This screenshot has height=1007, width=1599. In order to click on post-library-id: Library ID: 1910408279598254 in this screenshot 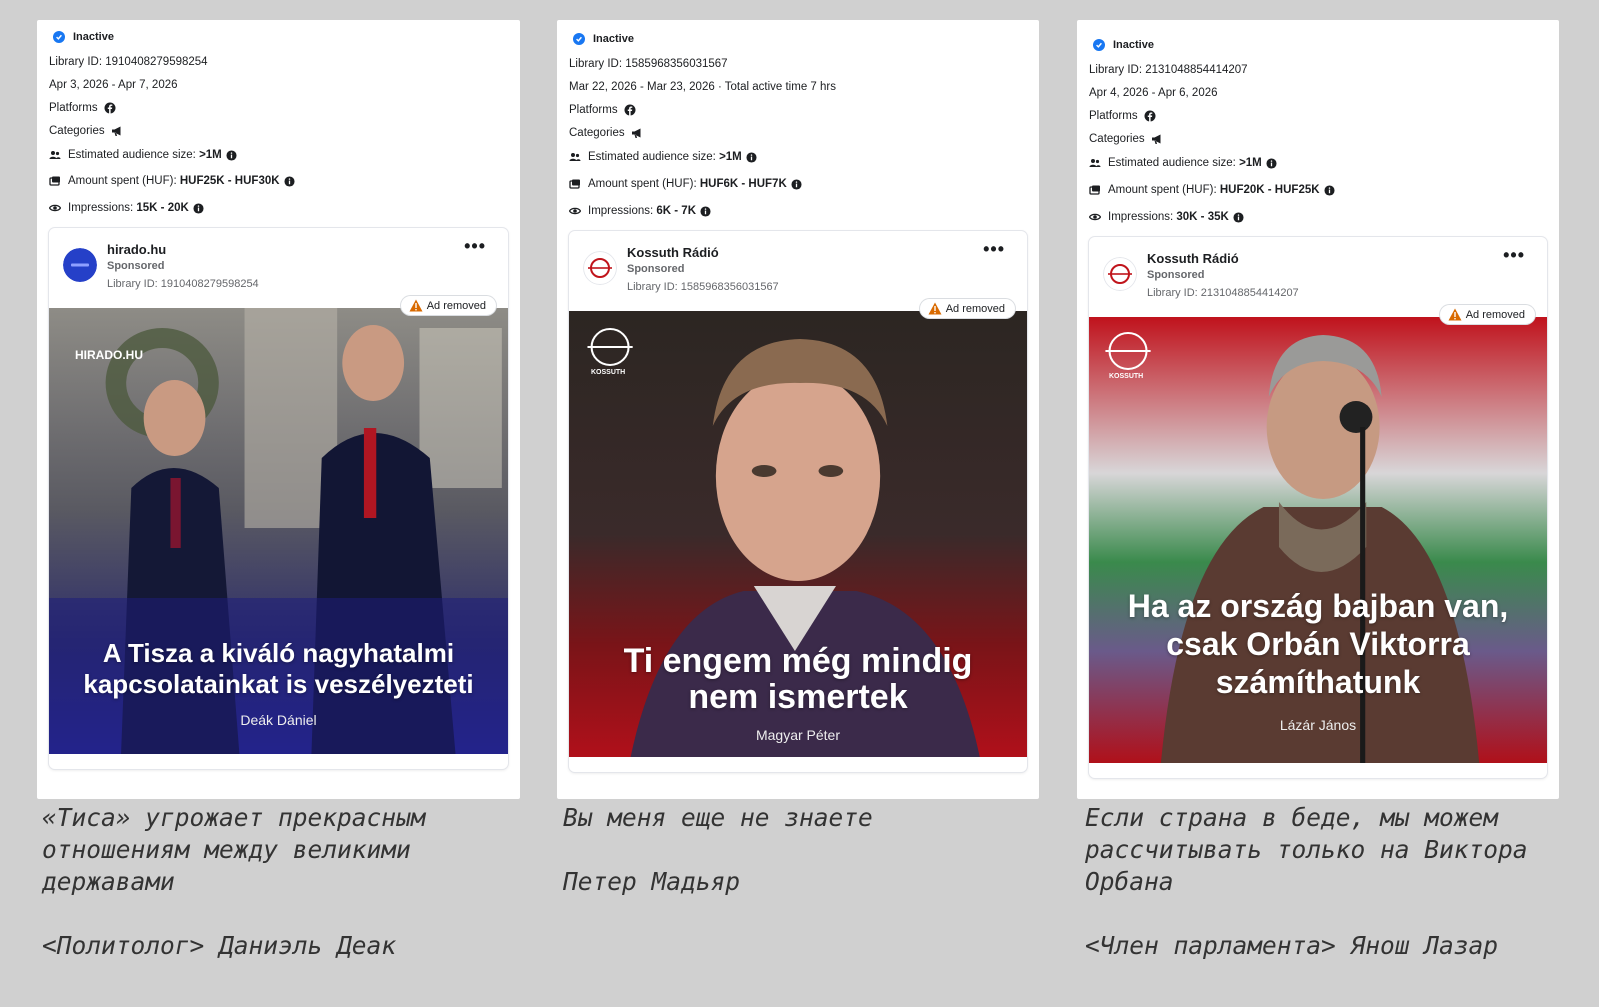, I will do `click(183, 284)`.